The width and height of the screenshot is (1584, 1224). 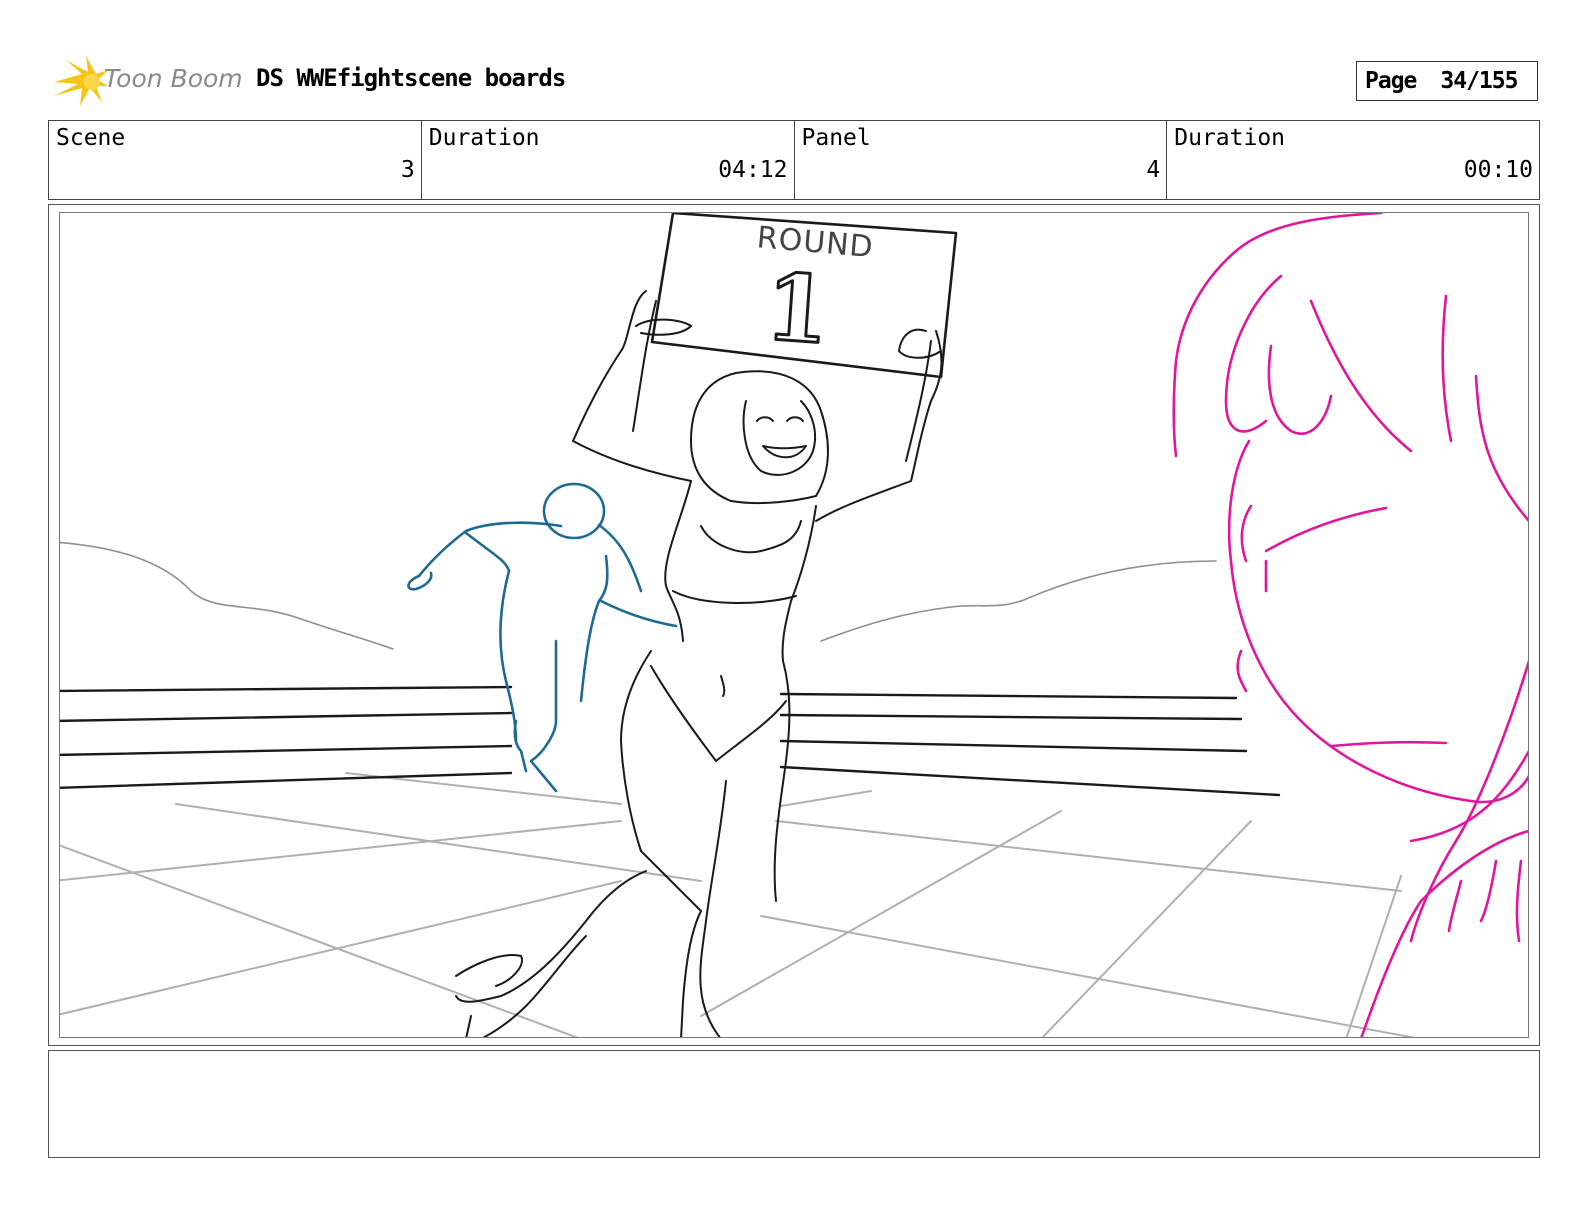 I want to click on ring-ropes, so click(x=670, y=741).